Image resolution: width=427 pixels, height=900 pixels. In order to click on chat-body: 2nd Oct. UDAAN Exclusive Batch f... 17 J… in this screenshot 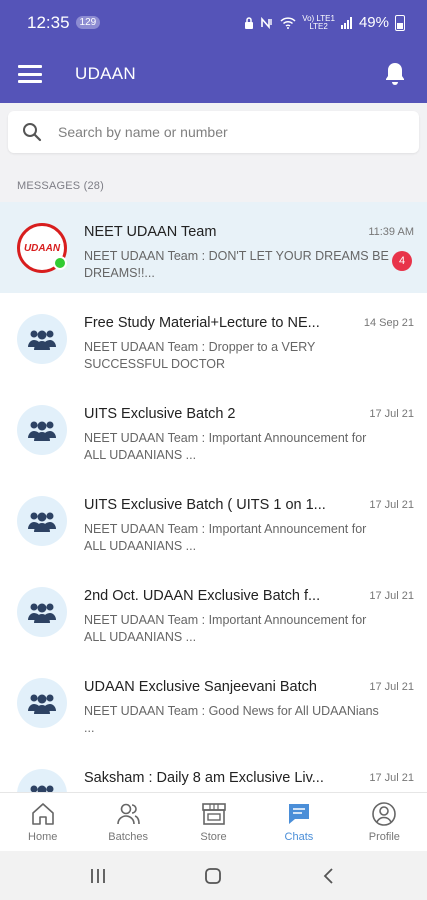, I will do `click(249, 616)`.